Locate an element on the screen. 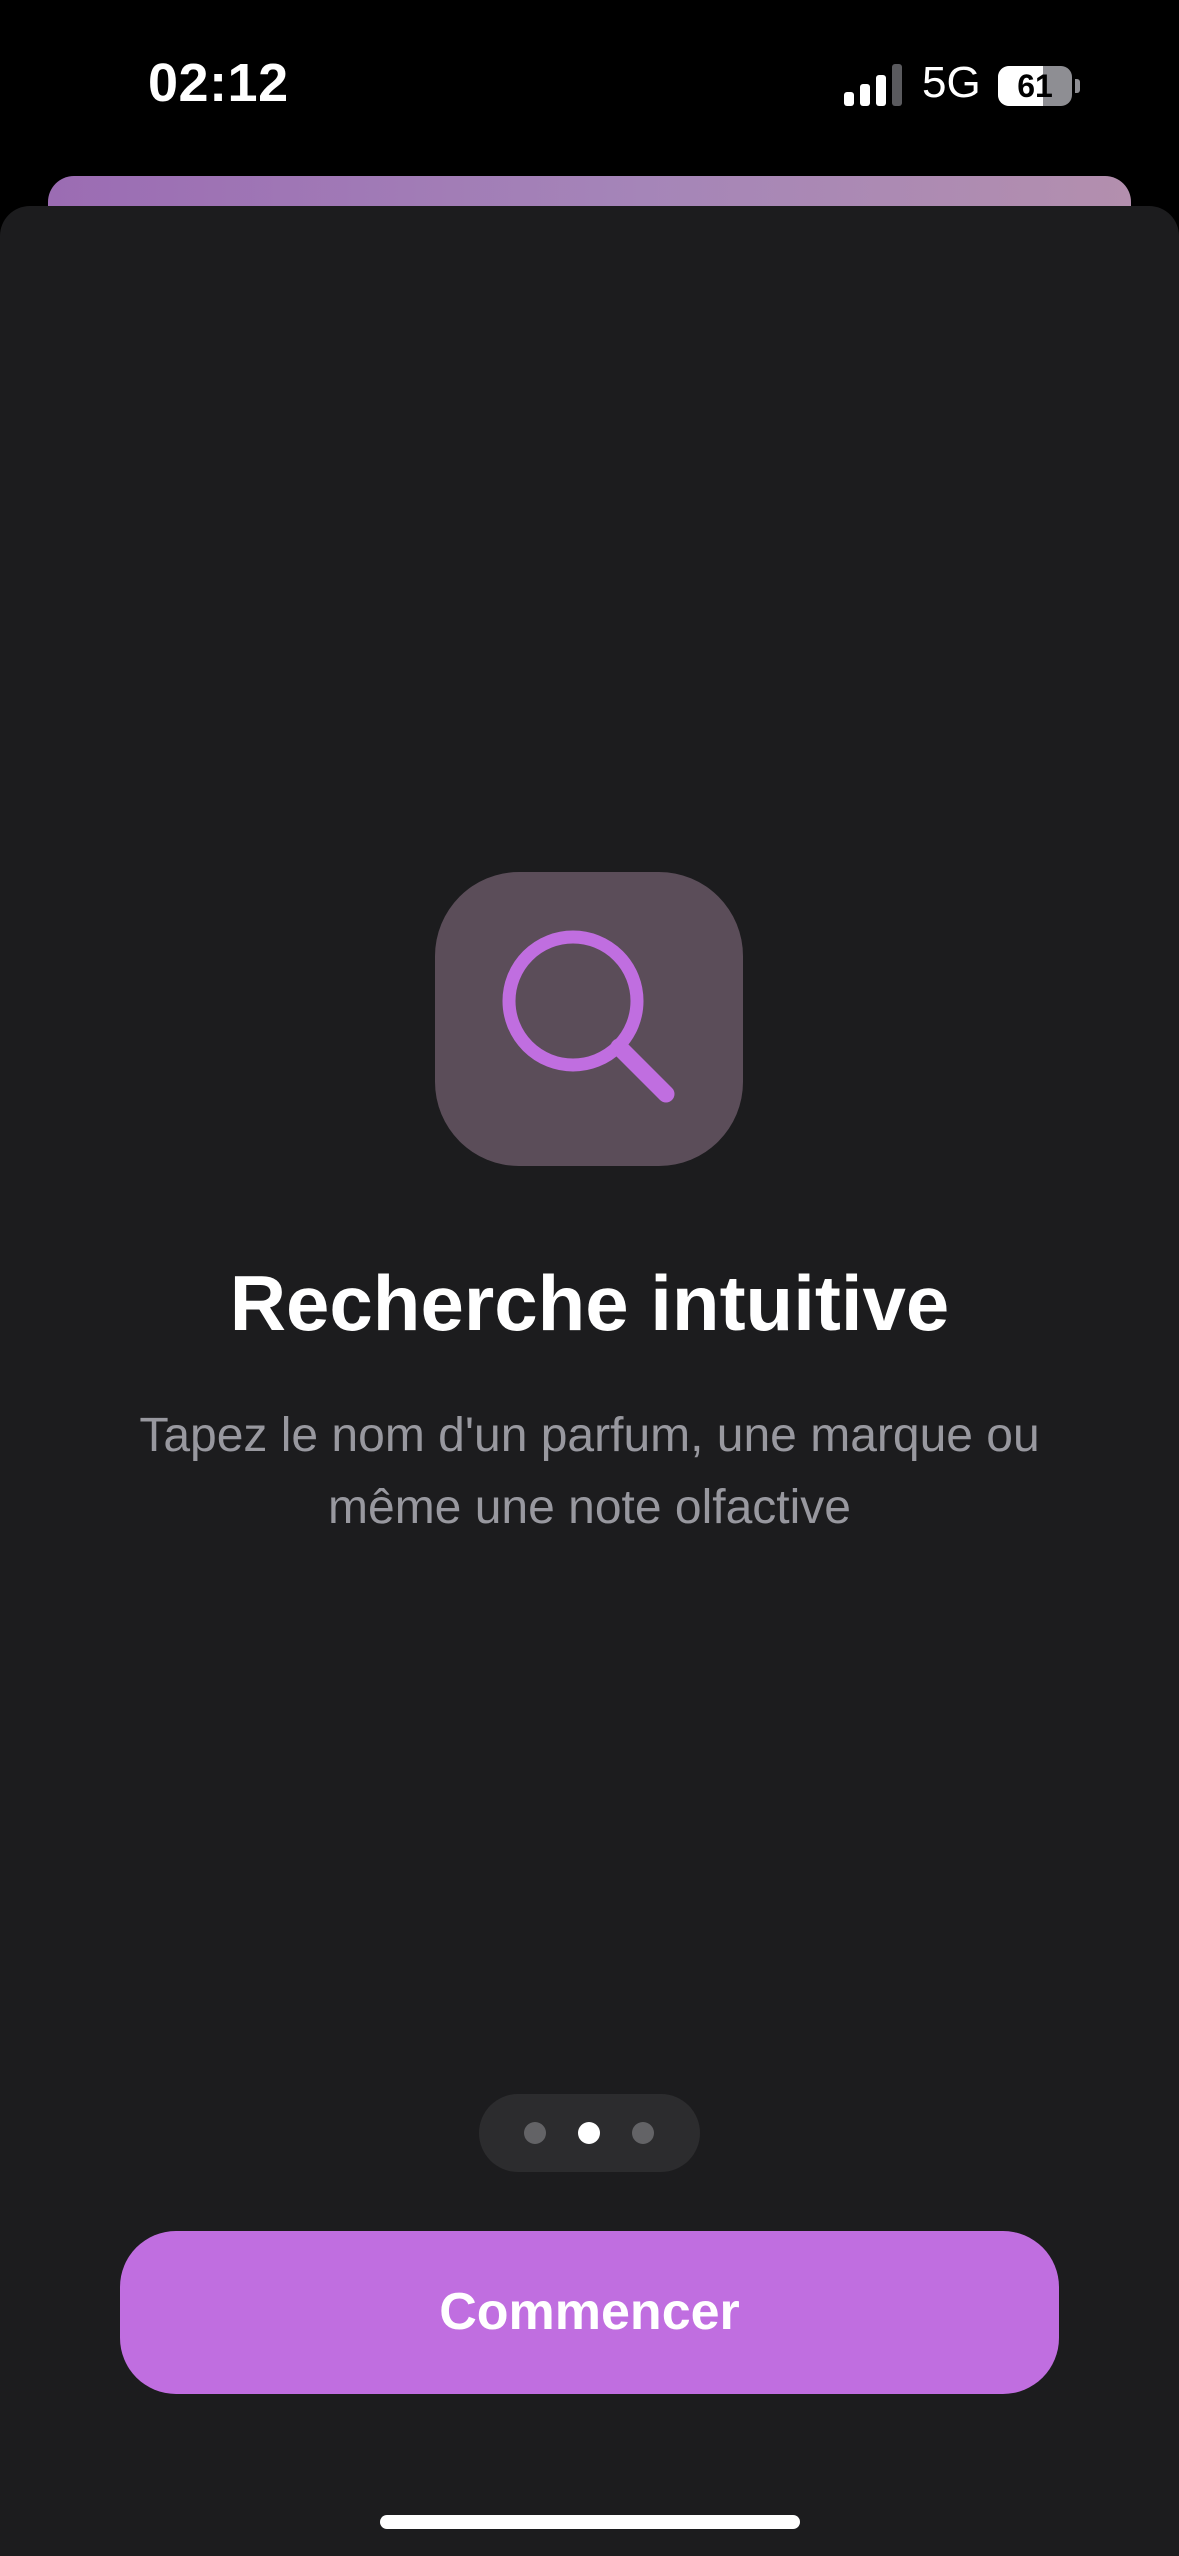 This screenshot has width=1179, height=2556. feature-icon-tile is located at coordinates (589, 1019).